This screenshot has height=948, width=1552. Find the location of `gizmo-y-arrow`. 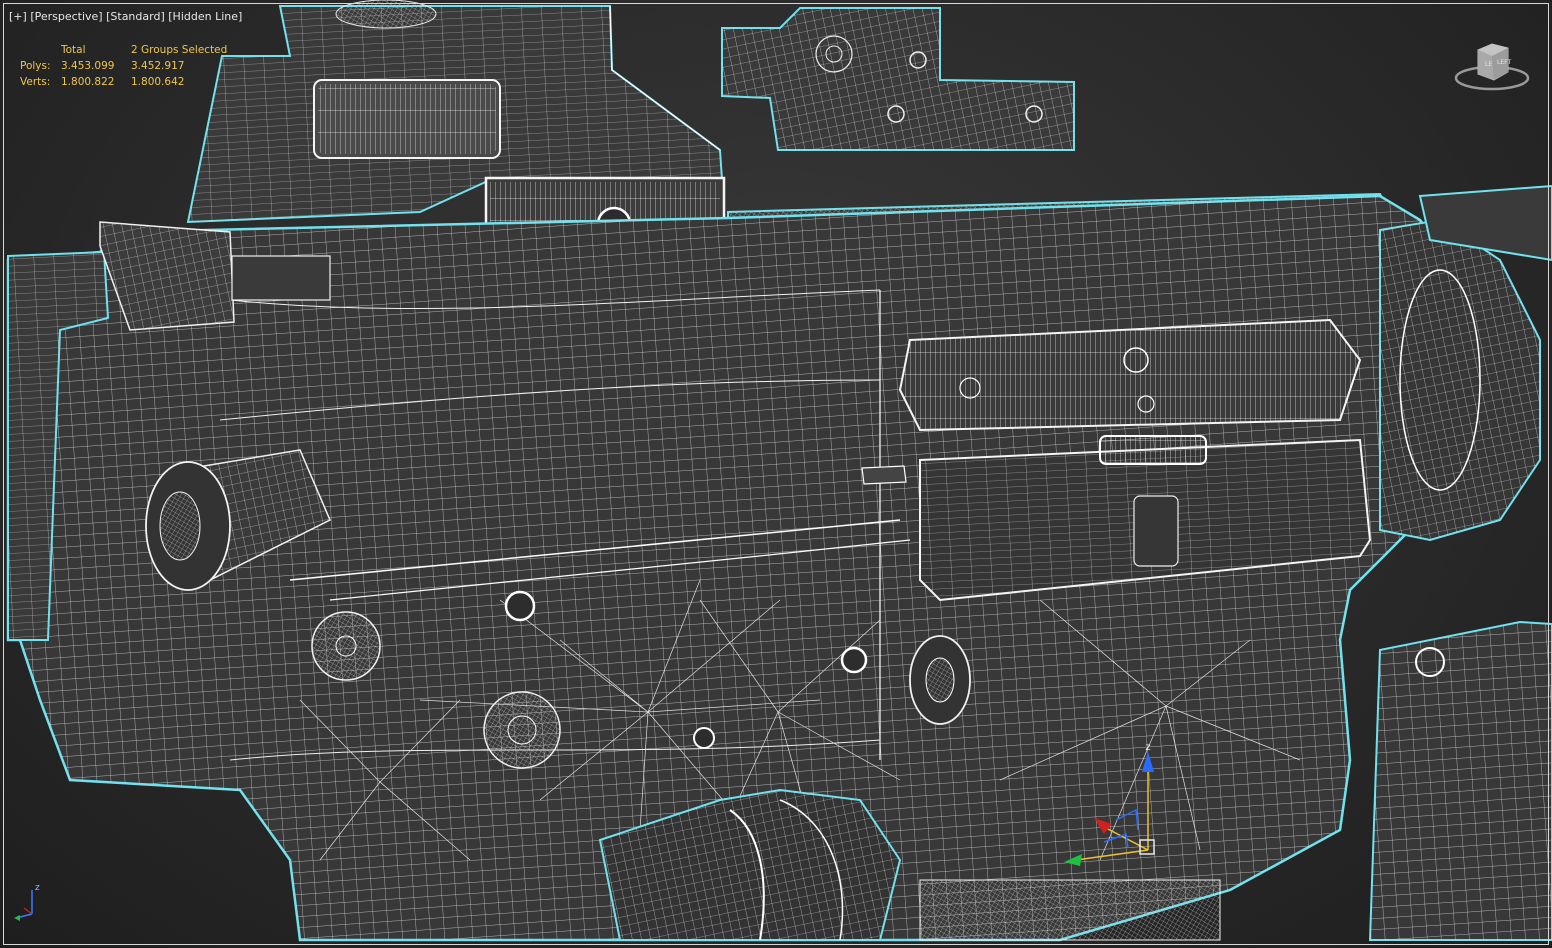

gizmo-y-arrow is located at coordinates (1073, 860).